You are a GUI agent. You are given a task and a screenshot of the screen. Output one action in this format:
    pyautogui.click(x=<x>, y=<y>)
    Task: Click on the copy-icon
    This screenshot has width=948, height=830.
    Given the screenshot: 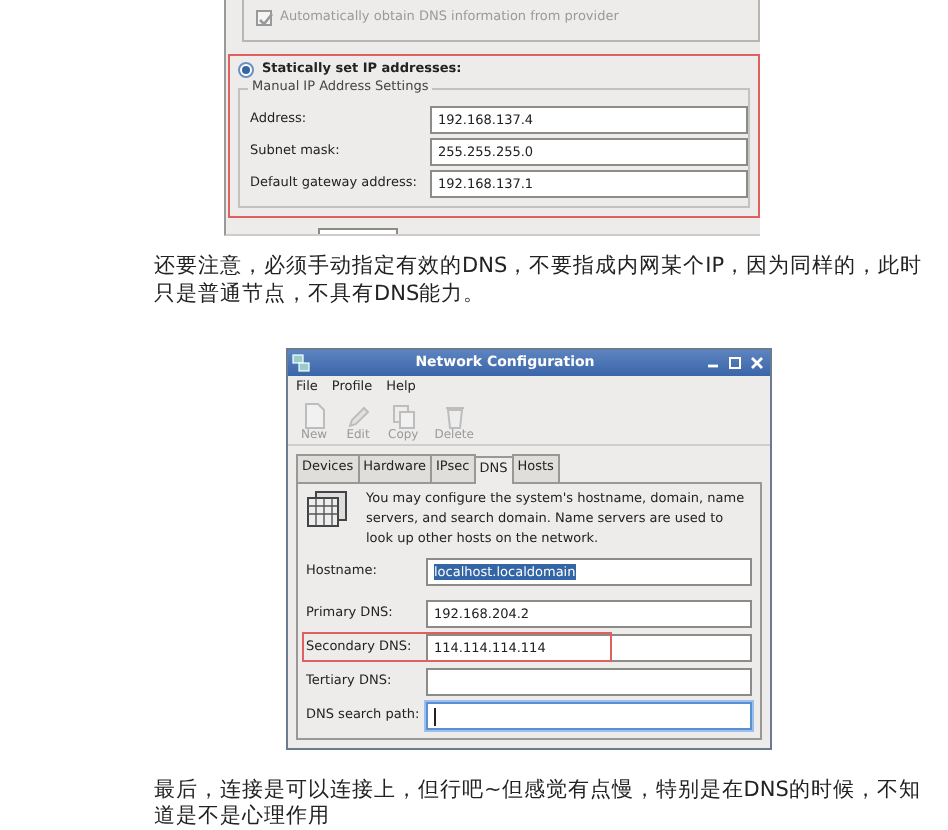 What is the action you would take?
    pyautogui.click(x=403, y=415)
    